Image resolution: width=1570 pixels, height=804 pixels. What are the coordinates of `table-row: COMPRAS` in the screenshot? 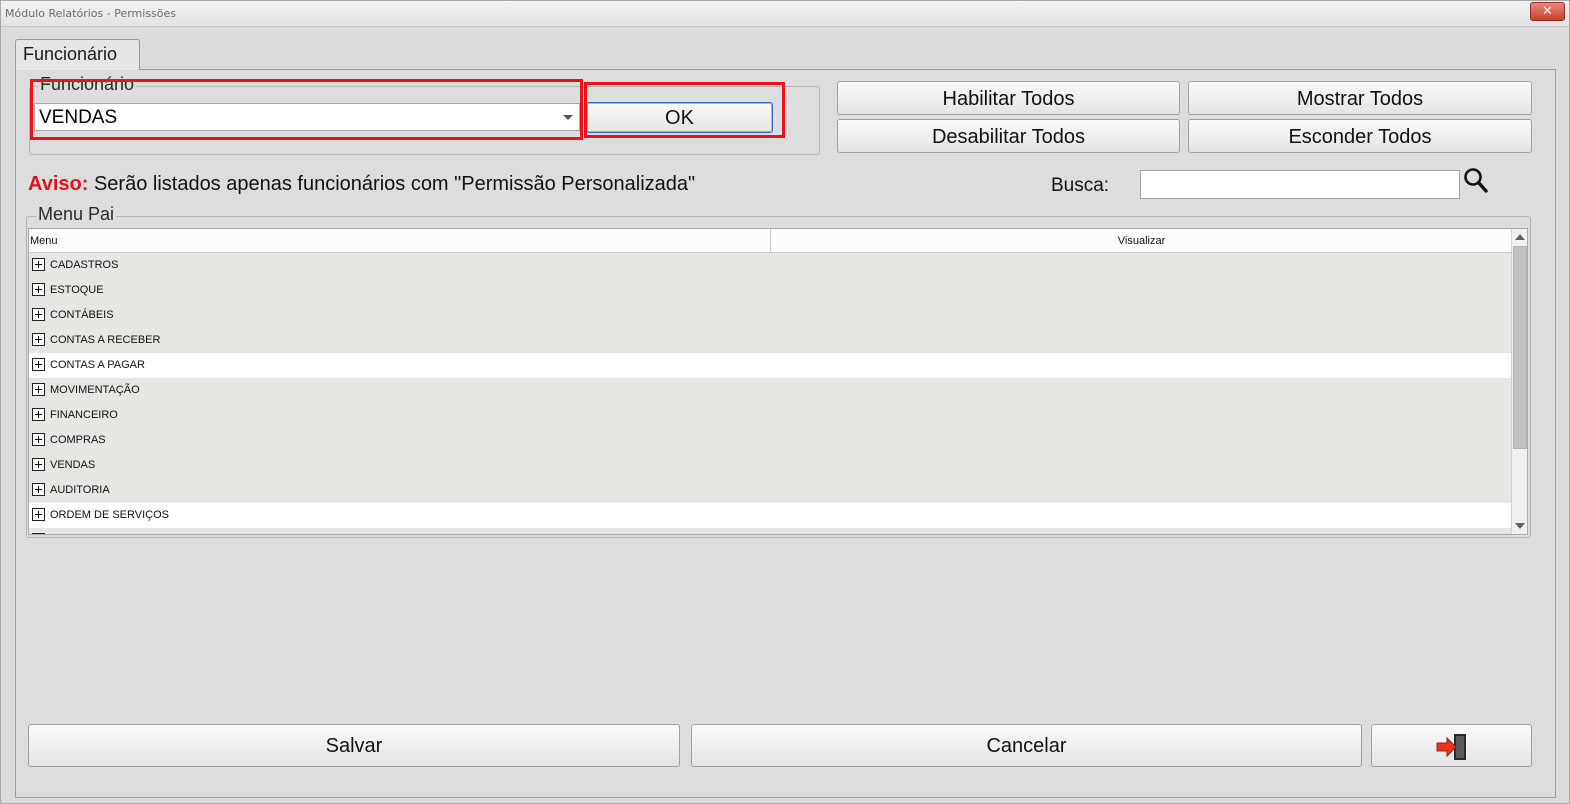 It's located at (770, 440).